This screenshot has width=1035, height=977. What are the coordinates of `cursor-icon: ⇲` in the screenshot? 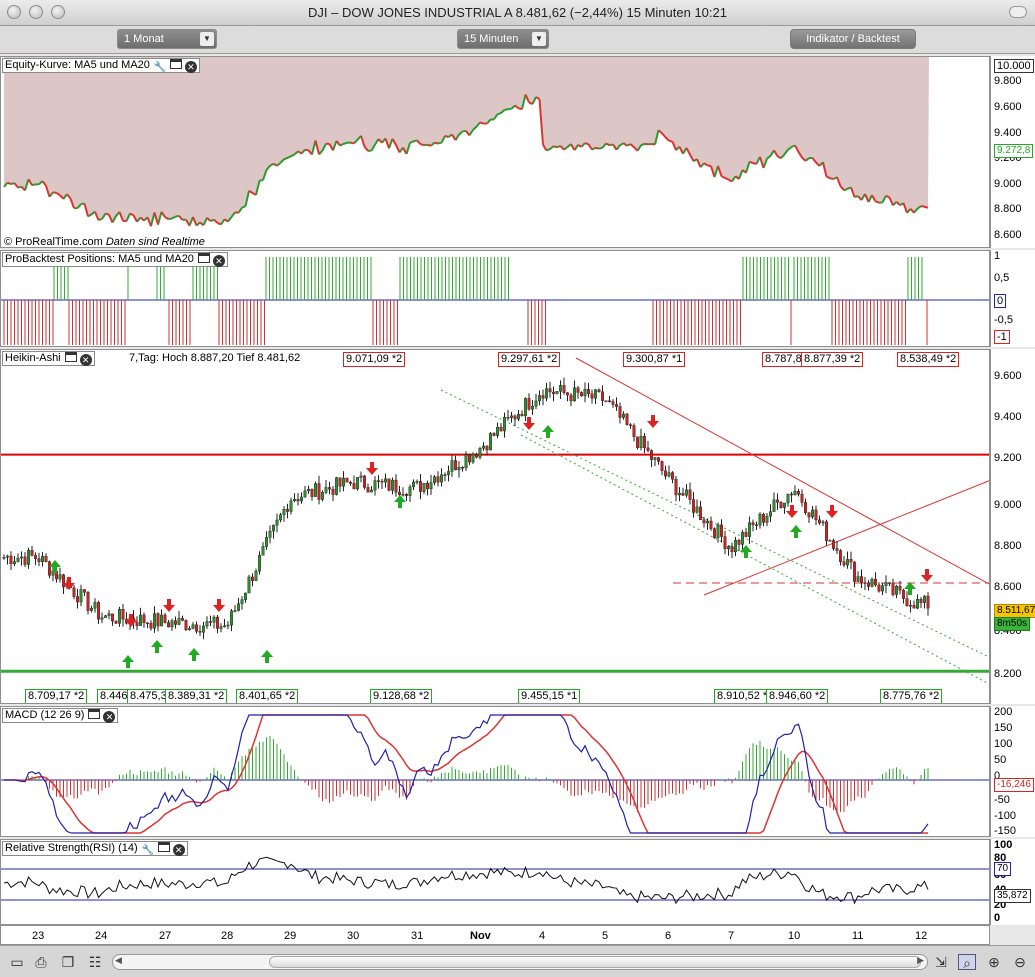 It's located at (941, 962).